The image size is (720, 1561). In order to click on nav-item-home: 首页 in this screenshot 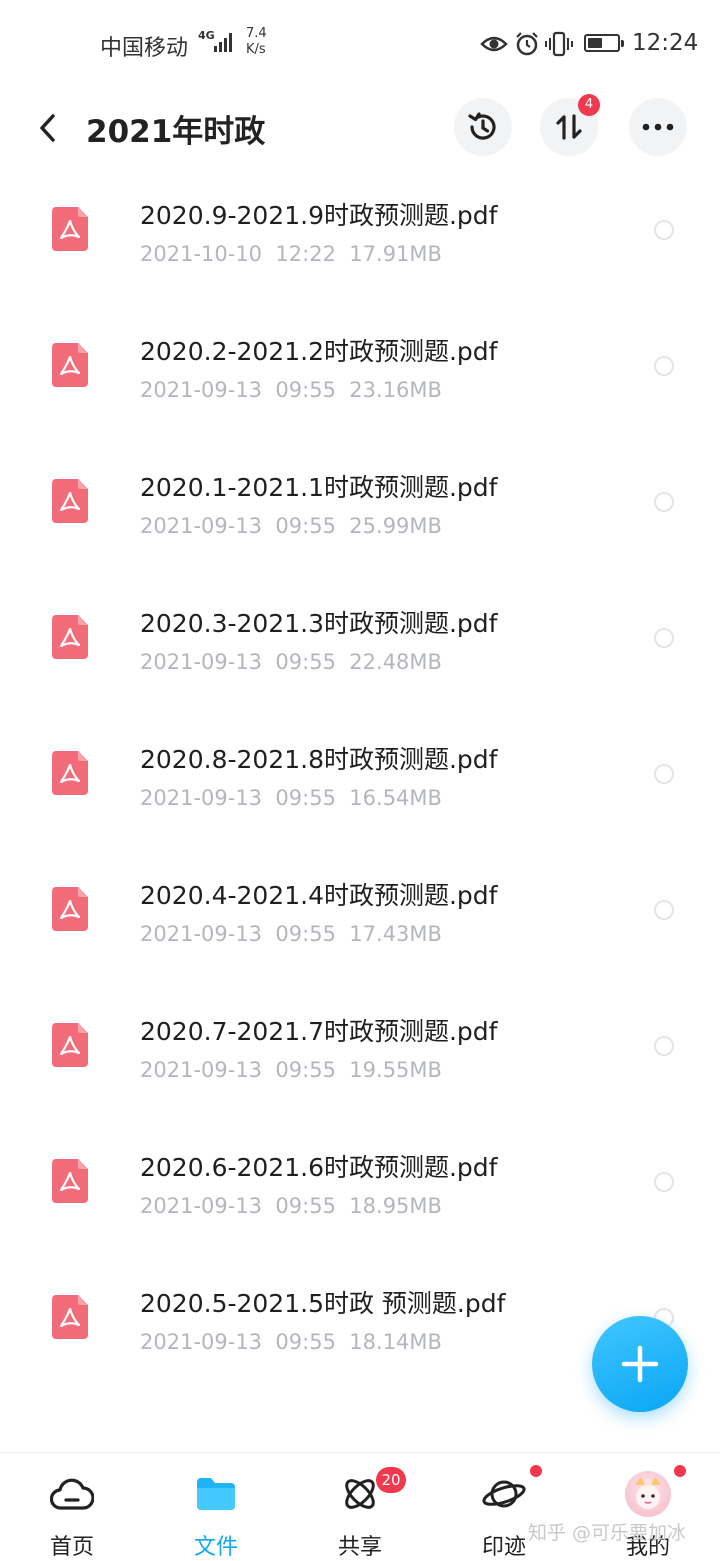, I will do `click(72, 1507)`.